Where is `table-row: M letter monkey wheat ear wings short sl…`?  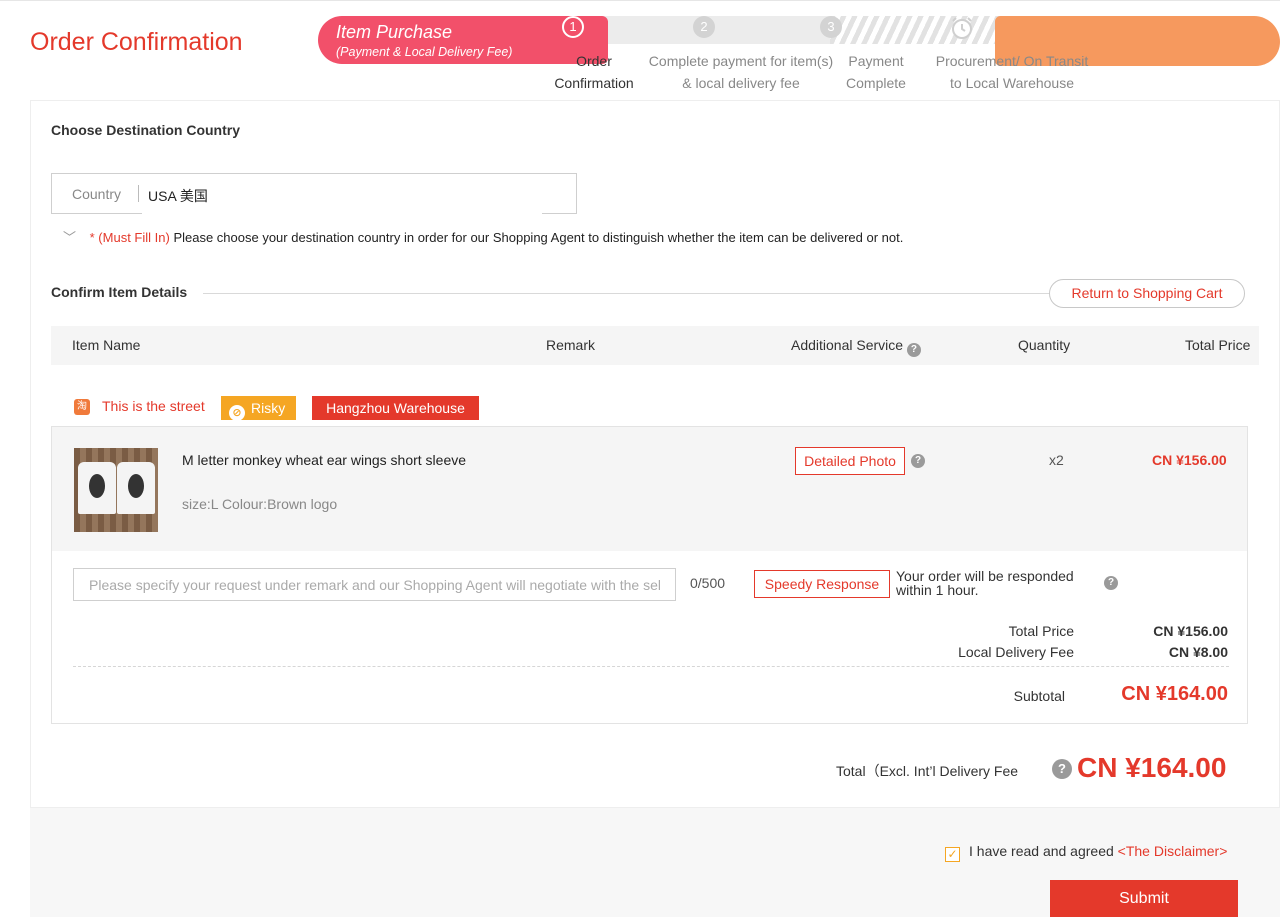 table-row: M letter monkey wheat ear wings short sl… is located at coordinates (649, 489).